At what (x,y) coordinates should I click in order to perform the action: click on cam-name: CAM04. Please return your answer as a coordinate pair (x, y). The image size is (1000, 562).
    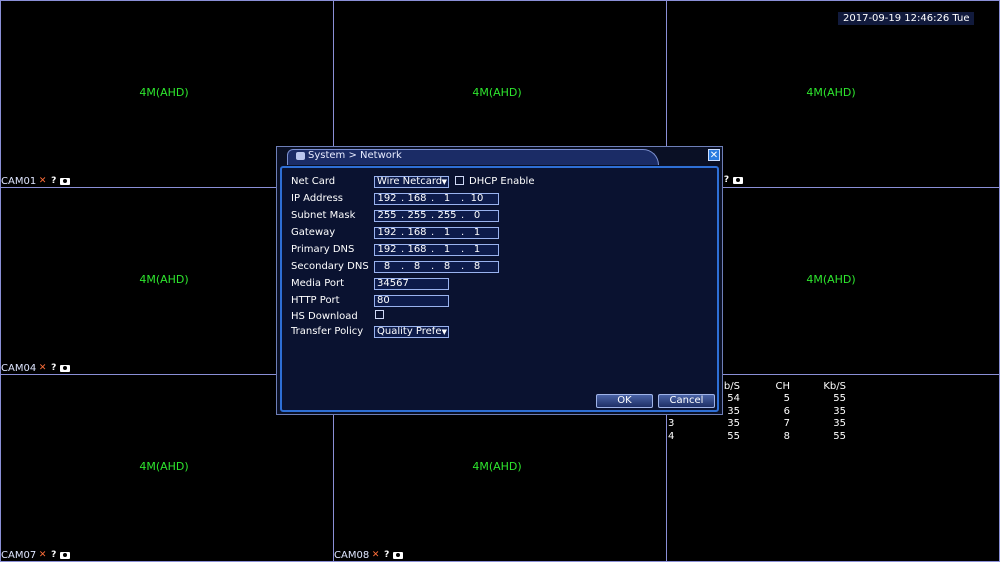
    Looking at the image, I should click on (19, 368).